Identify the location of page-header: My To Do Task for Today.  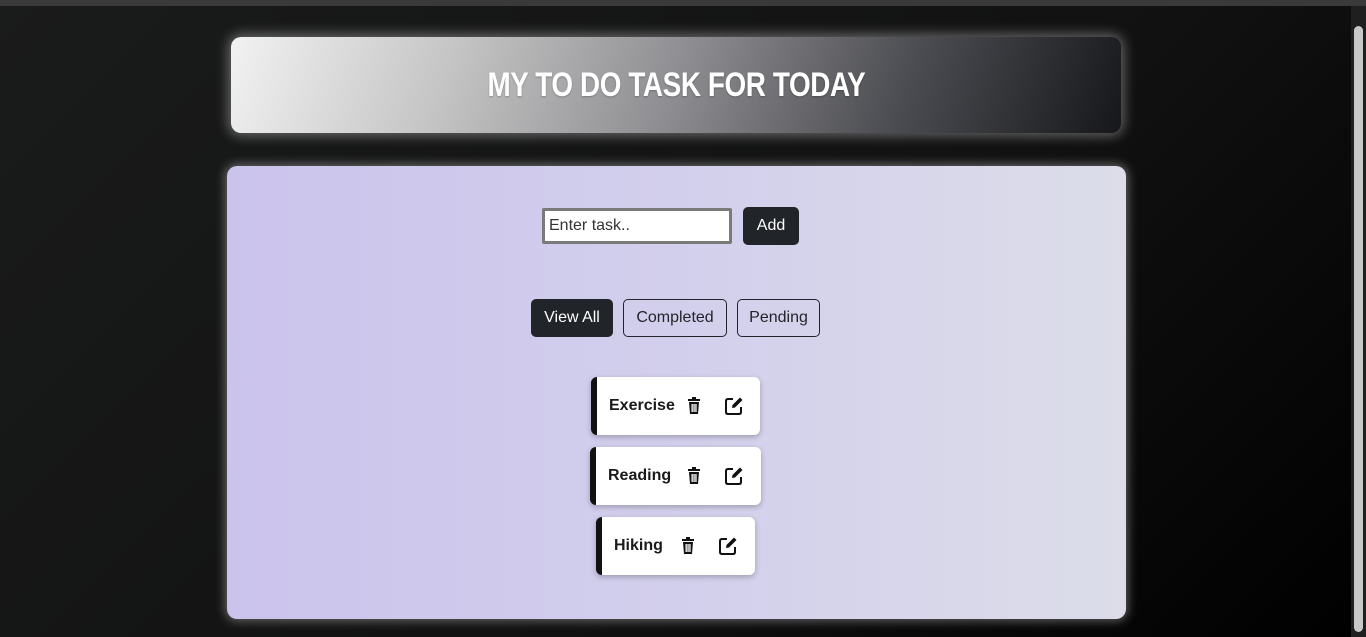
(676, 85).